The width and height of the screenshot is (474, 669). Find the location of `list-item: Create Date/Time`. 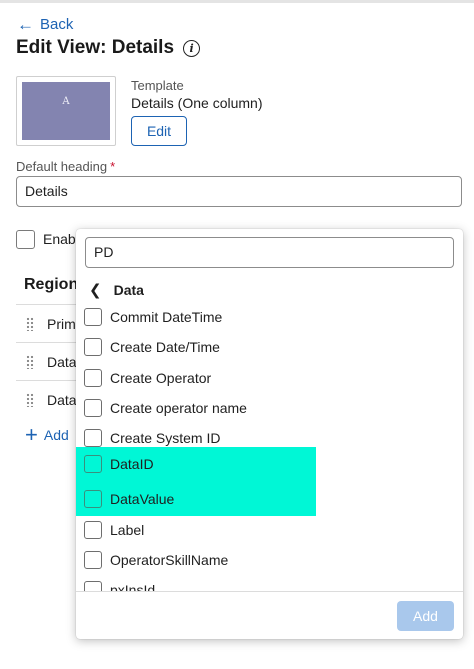

list-item: Create Date/Time is located at coordinates (148, 347).